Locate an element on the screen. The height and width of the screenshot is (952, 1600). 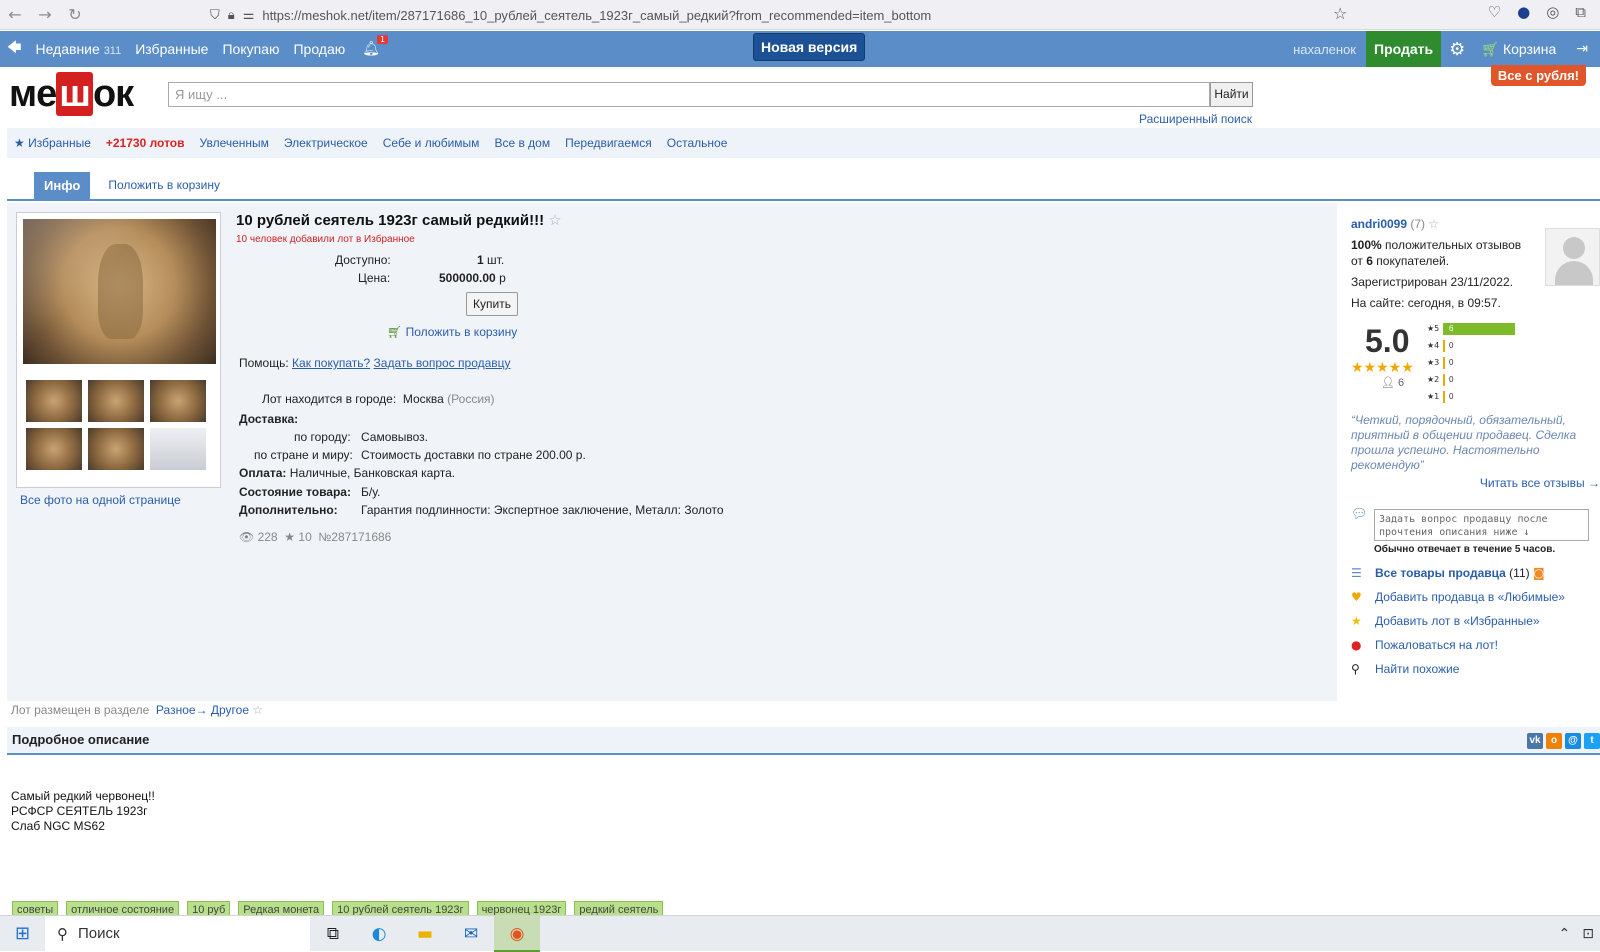
reload-icon: ↻ is located at coordinates (75, 14).